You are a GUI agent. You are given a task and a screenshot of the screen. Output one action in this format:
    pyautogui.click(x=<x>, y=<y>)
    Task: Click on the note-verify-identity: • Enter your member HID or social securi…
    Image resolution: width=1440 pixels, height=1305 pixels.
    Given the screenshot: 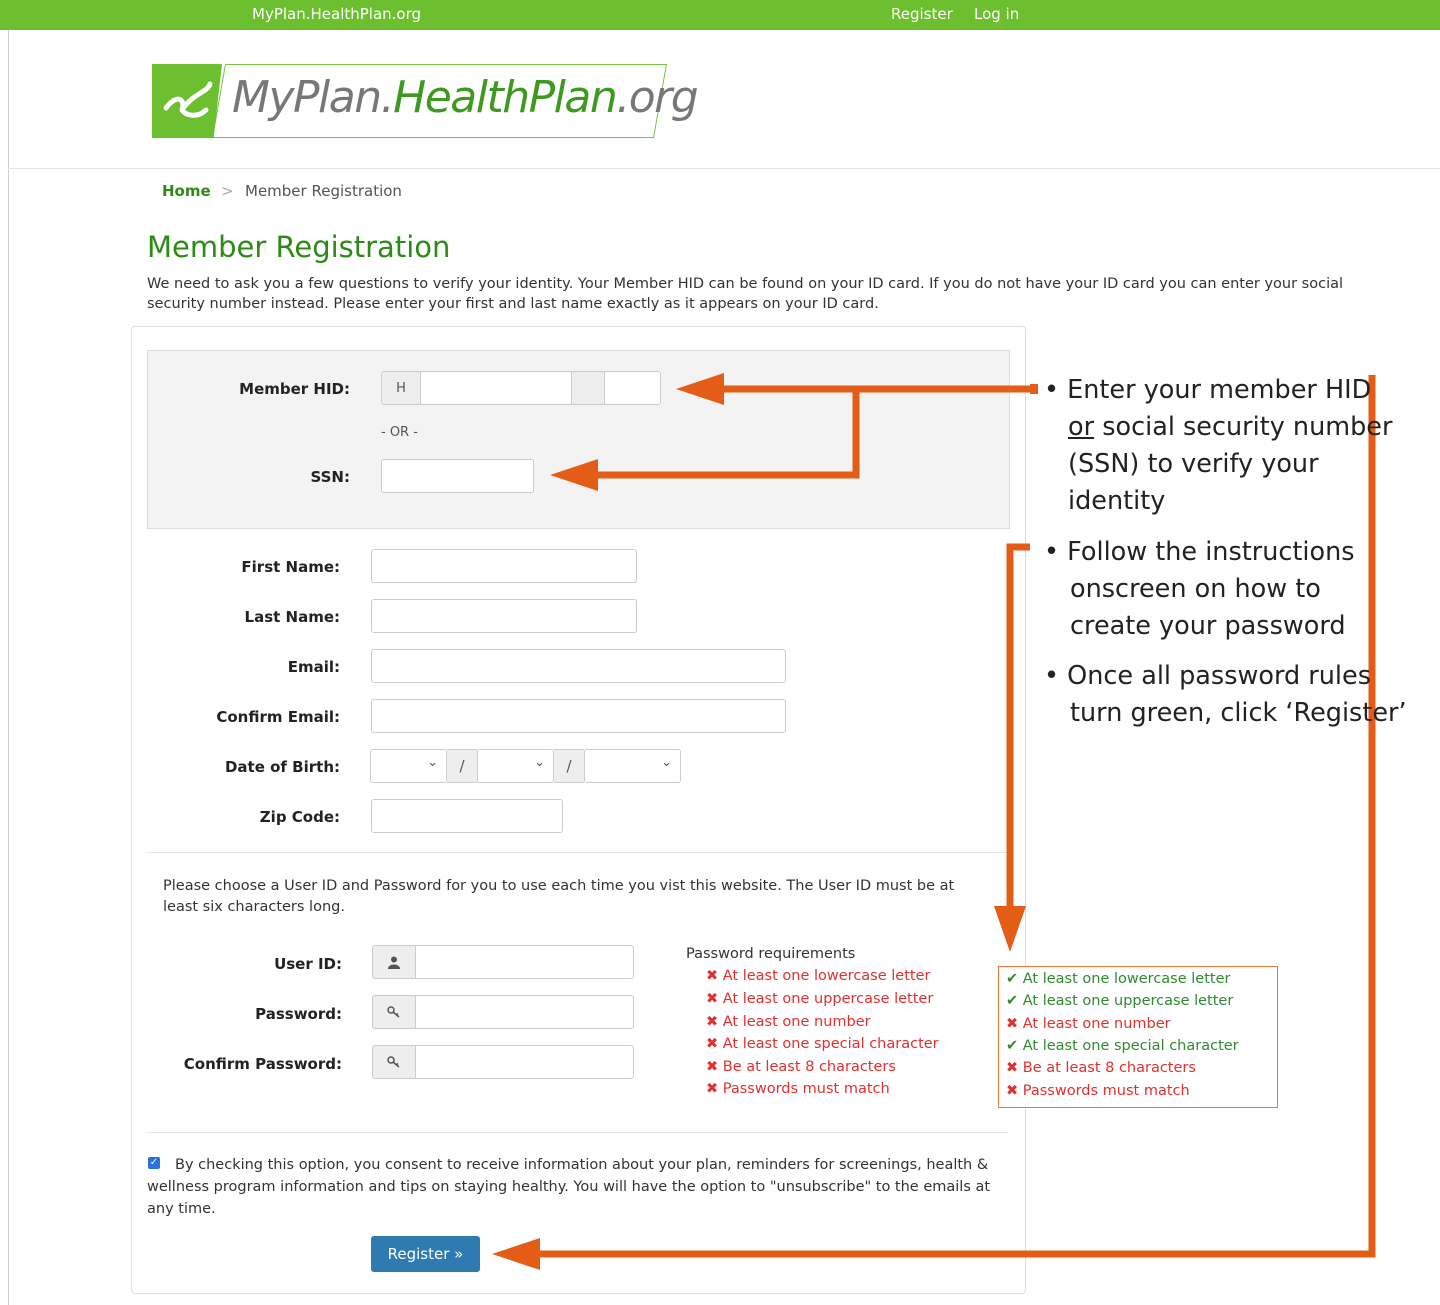 What is the action you would take?
    pyautogui.click(x=1218, y=445)
    